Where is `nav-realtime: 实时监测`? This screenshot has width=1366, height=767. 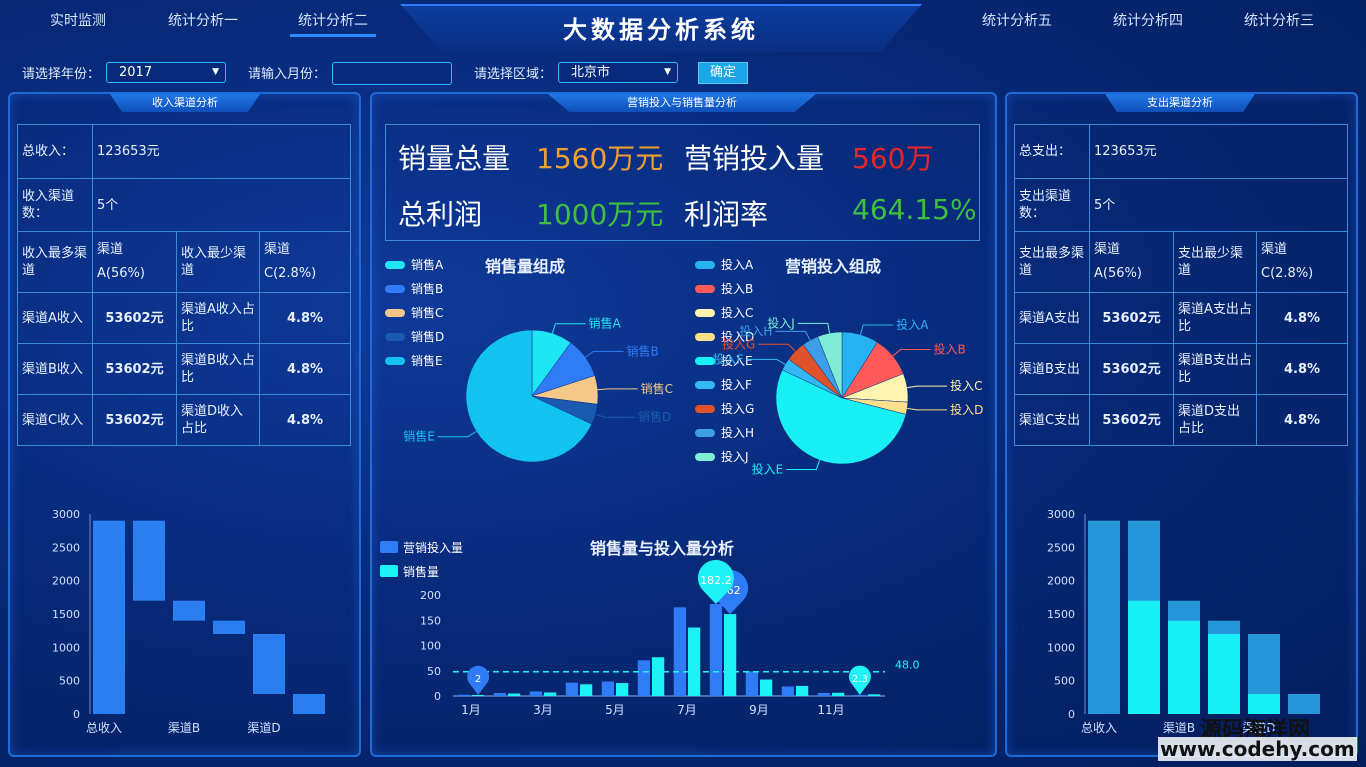
nav-realtime: 实时监测 is located at coordinates (78, 20).